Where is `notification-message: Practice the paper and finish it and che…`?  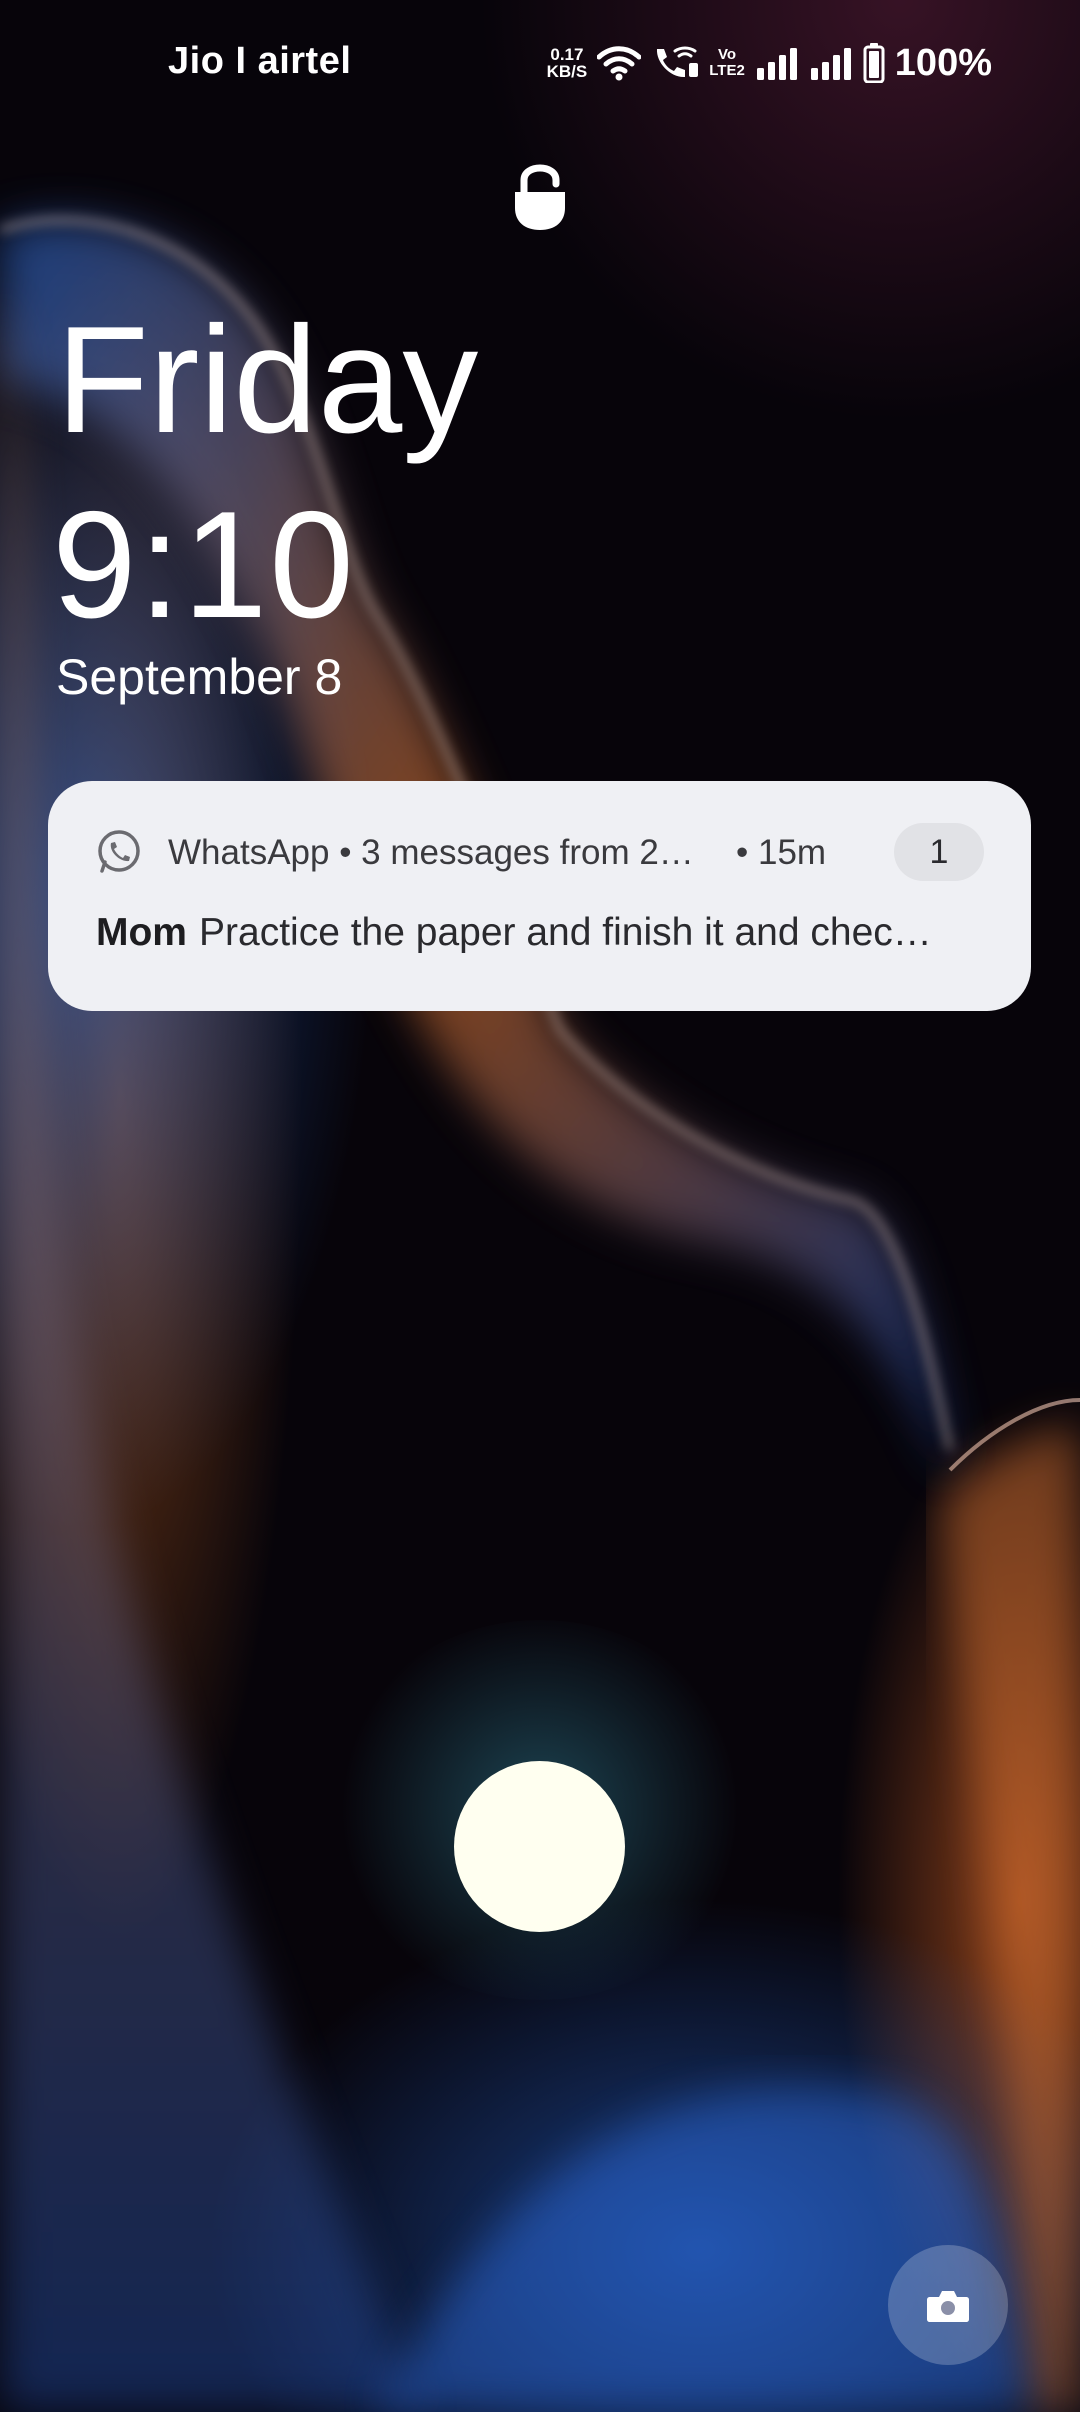
notification-message: Practice the paper and finish it and che… is located at coordinates (565, 932).